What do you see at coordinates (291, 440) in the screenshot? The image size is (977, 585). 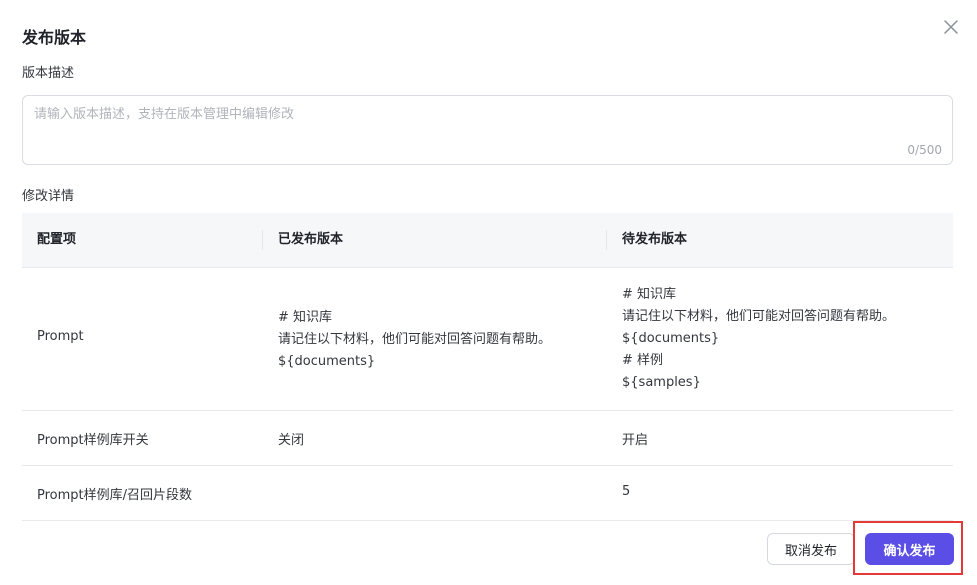 I see `cell-published: 关闭` at bounding box center [291, 440].